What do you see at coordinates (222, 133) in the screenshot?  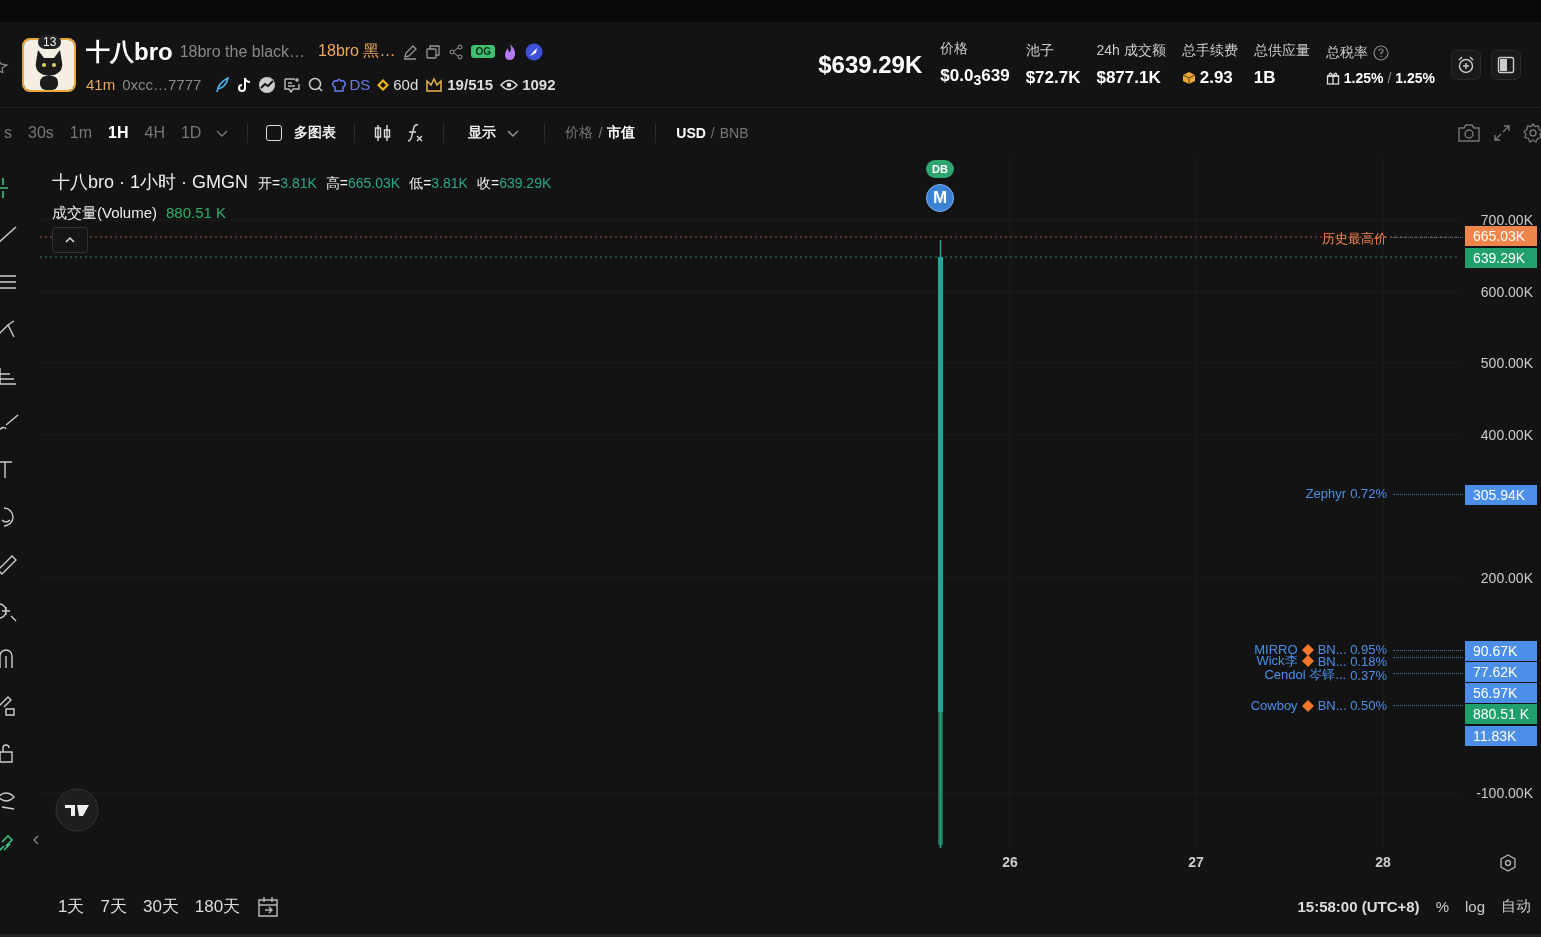 I see `chevron-down-icon` at bounding box center [222, 133].